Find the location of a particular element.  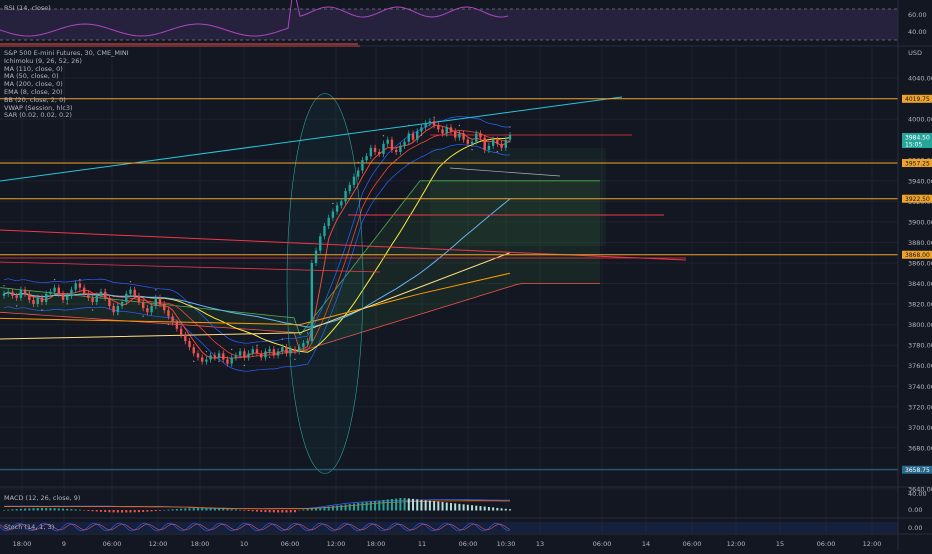

price-tick-label: 3860.00 is located at coordinates (920, 263).